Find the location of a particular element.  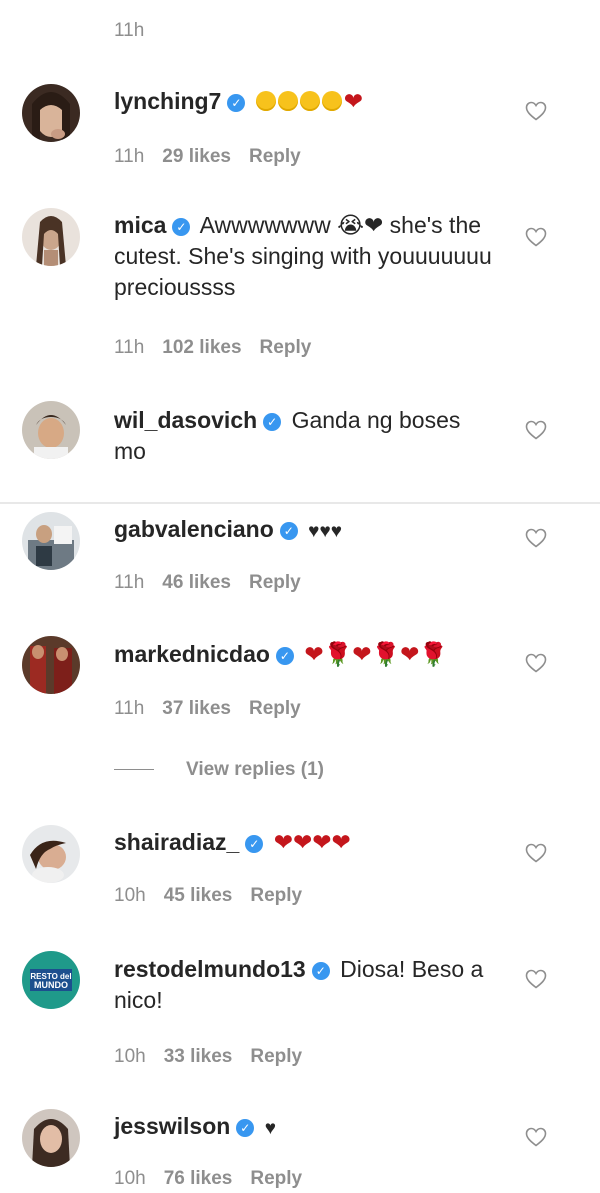

username-link: jesswilson is located at coordinates (172, 1126).